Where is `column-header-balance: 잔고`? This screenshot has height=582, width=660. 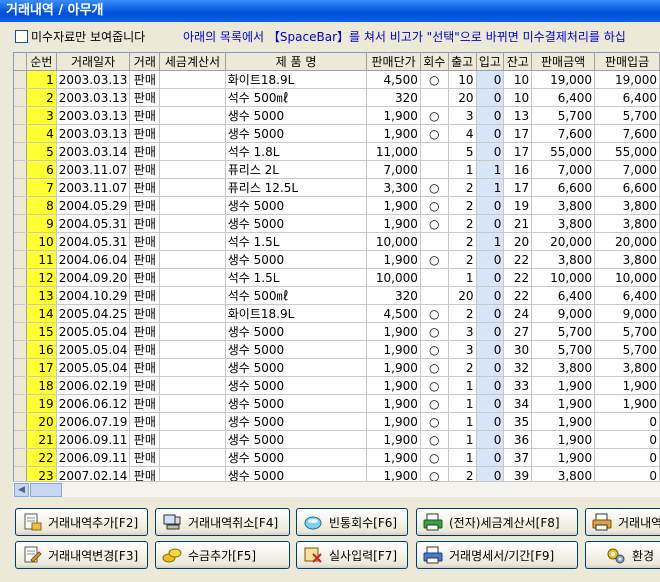 column-header-balance: 잔고 is located at coordinates (518, 62).